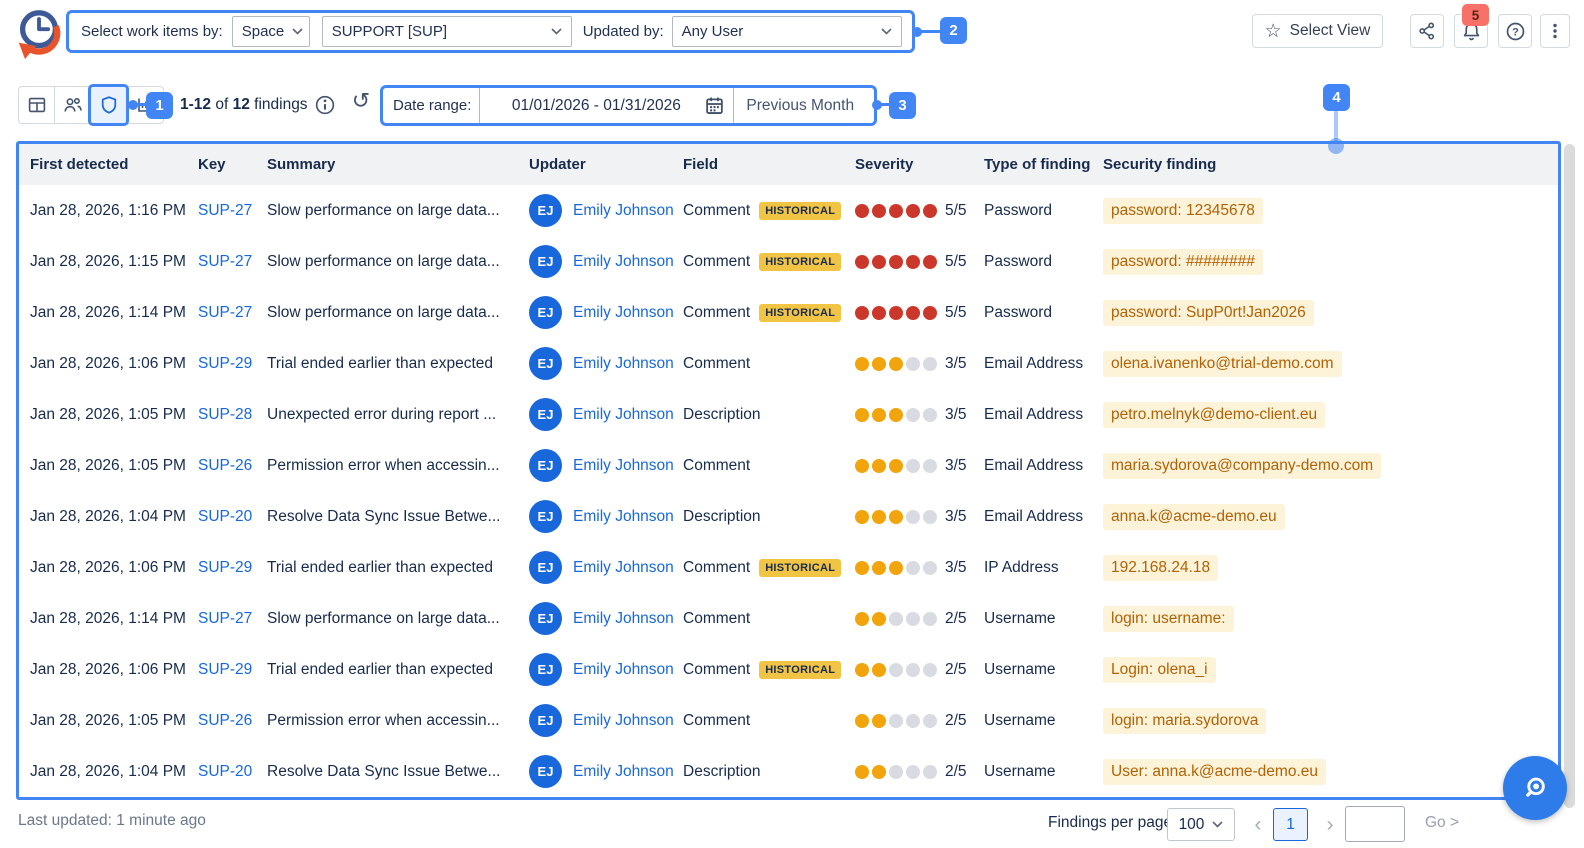 This screenshot has height=848, width=1584. Describe the element at coordinates (109, 105) in the screenshot. I see `security-view-button` at that location.